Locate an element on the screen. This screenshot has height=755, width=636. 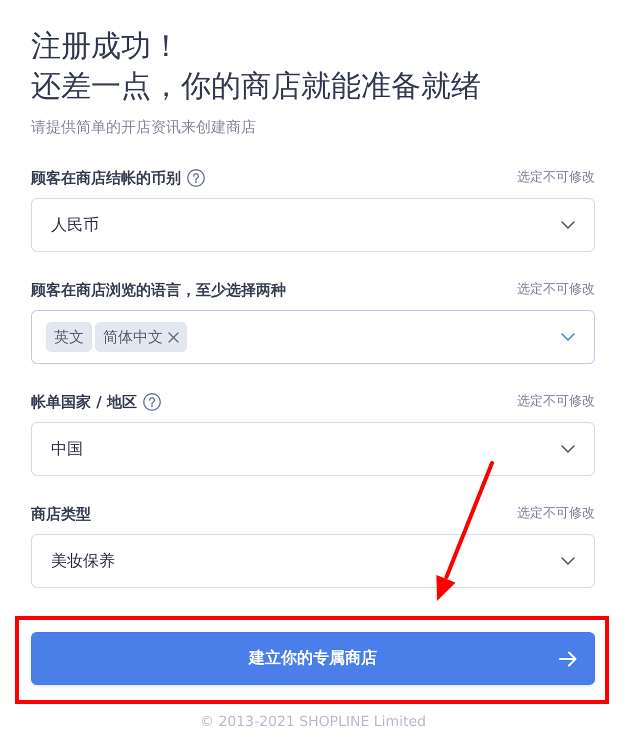
select-field: 人民币 is located at coordinates (313, 225).